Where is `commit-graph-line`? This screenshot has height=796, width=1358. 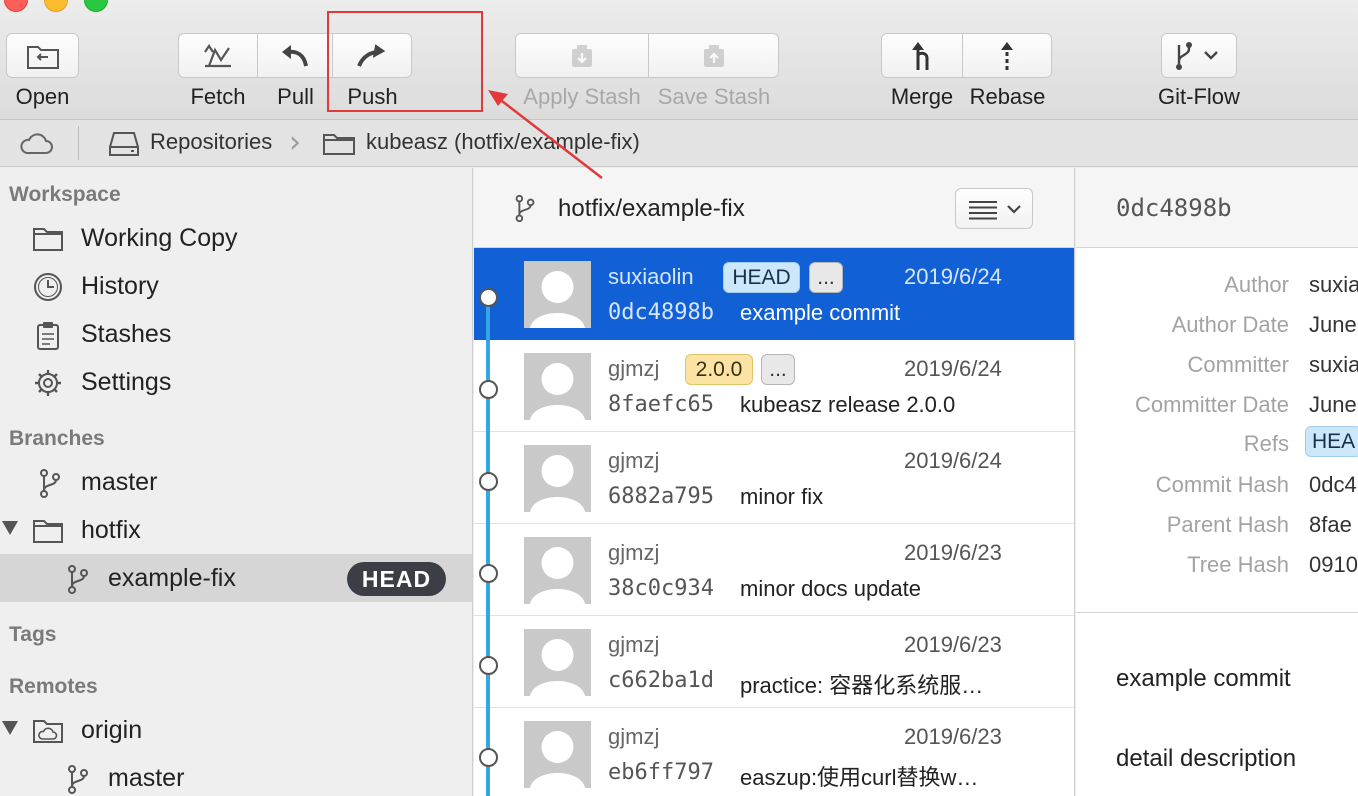
commit-graph-line is located at coordinates (488, 546).